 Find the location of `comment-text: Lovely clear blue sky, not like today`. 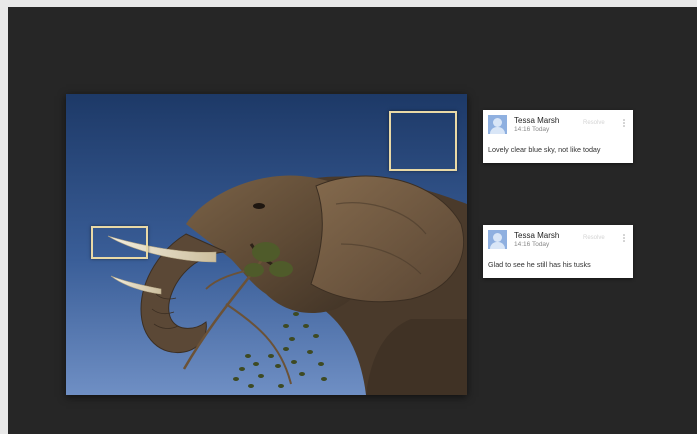

comment-text: Lovely clear blue sky, not like today is located at coordinates (544, 149).